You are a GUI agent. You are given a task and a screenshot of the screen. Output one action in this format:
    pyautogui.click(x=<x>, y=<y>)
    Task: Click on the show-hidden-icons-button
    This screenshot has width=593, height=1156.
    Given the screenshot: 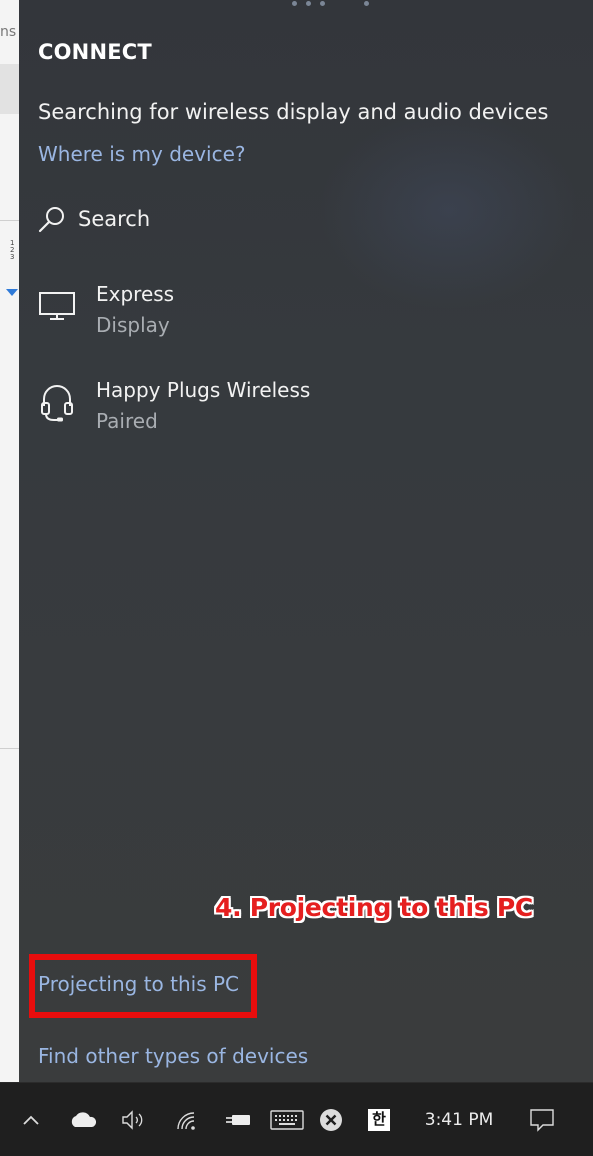 What is the action you would take?
    pyautogui.click(x=31, y=1119)
    